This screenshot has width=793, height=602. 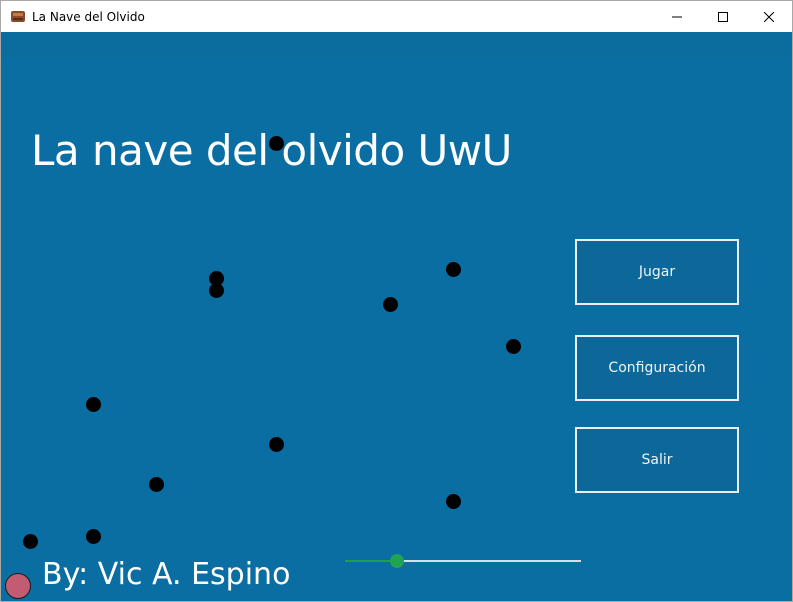 I want to click on minimize-button, so click(x=677, y=16).